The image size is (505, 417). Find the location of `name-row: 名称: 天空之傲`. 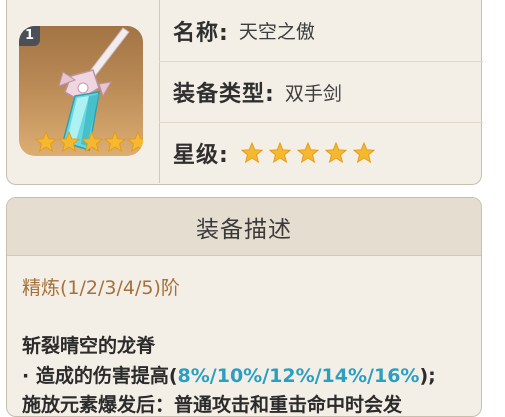

name-row: 名称: 天空之傲 is located at coordinates (321, 30).